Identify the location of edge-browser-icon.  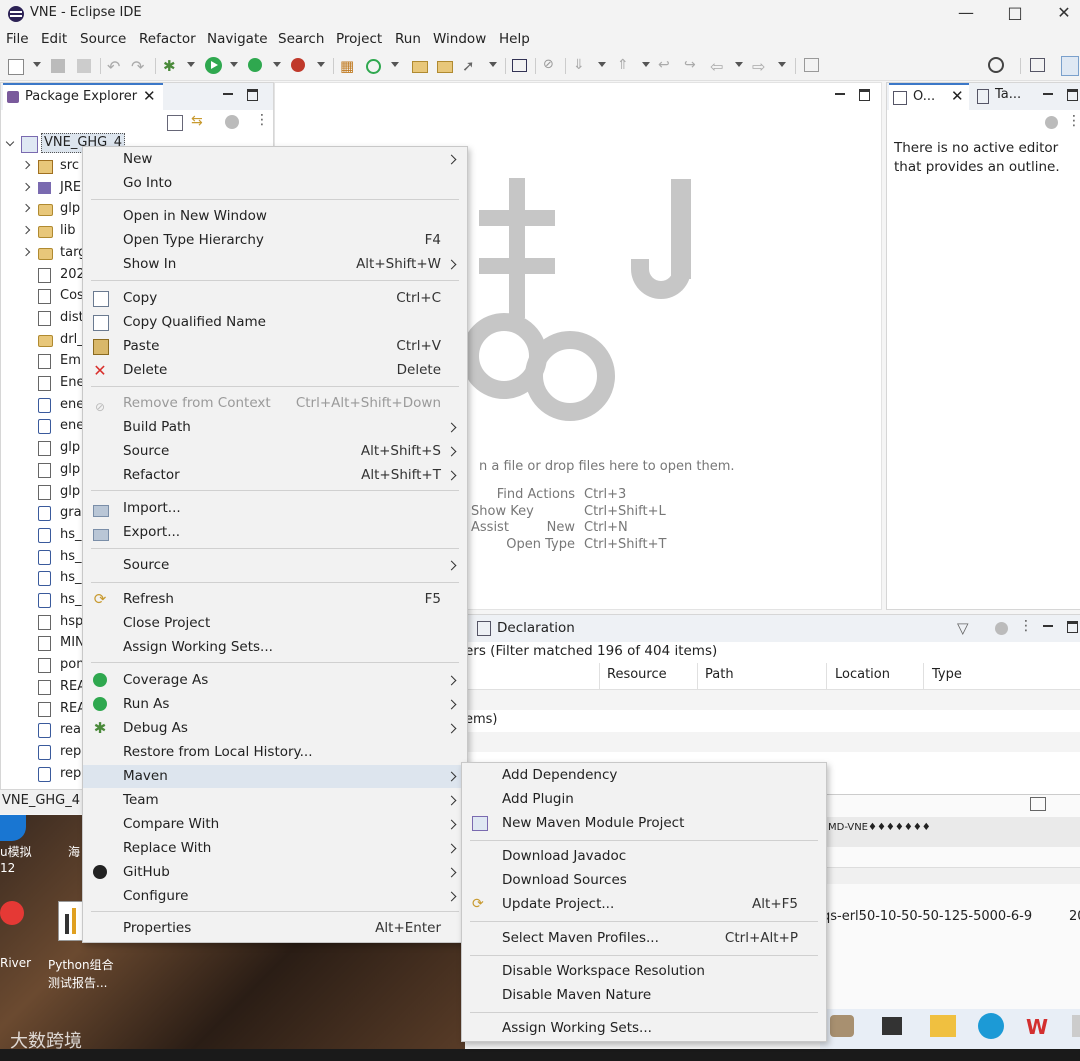
(991, 1026).